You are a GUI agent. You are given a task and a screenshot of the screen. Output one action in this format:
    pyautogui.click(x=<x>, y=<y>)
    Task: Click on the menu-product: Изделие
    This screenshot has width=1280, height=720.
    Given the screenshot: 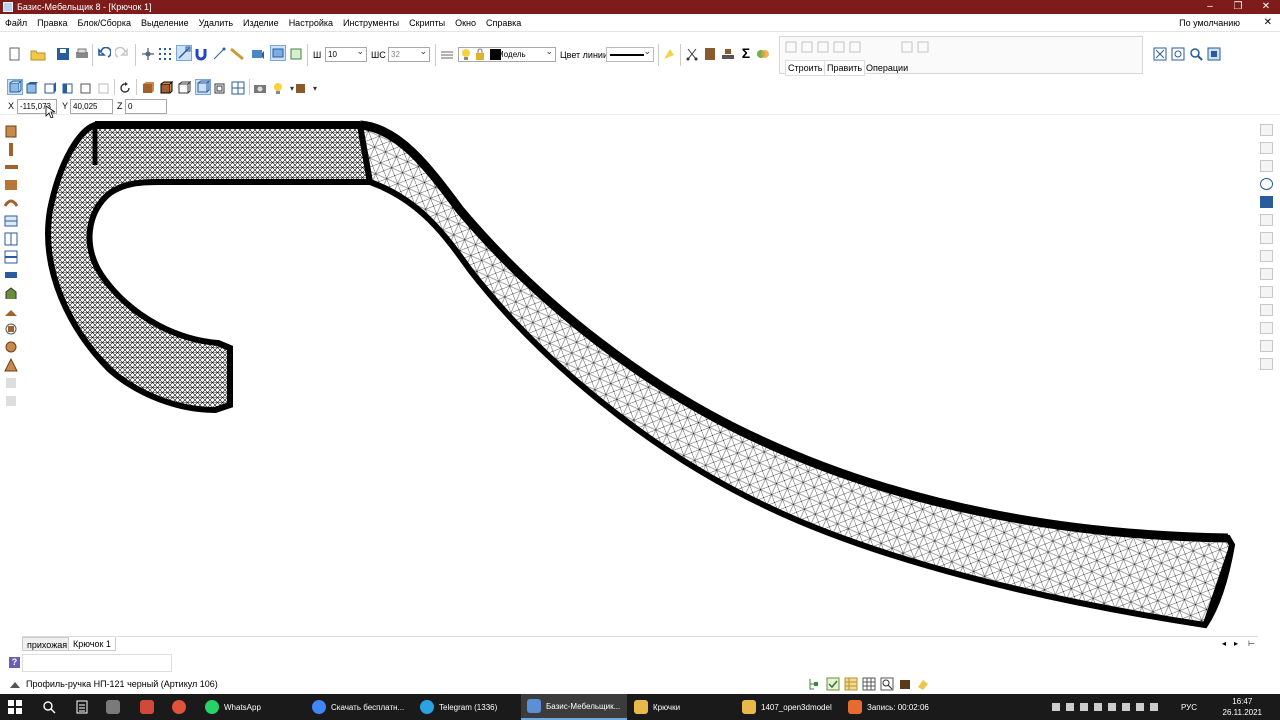 What is the action you would take?
    pyautogui.click(x=261, y=23)
    